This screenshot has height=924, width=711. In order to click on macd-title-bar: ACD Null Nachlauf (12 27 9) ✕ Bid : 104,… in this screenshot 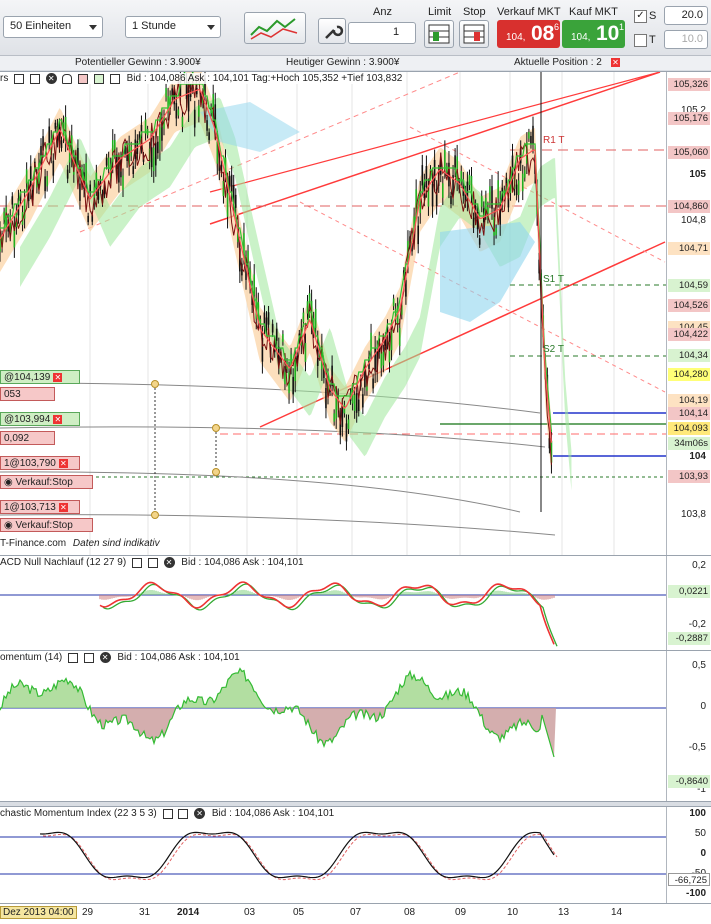, I will do `click(152, 562)`.